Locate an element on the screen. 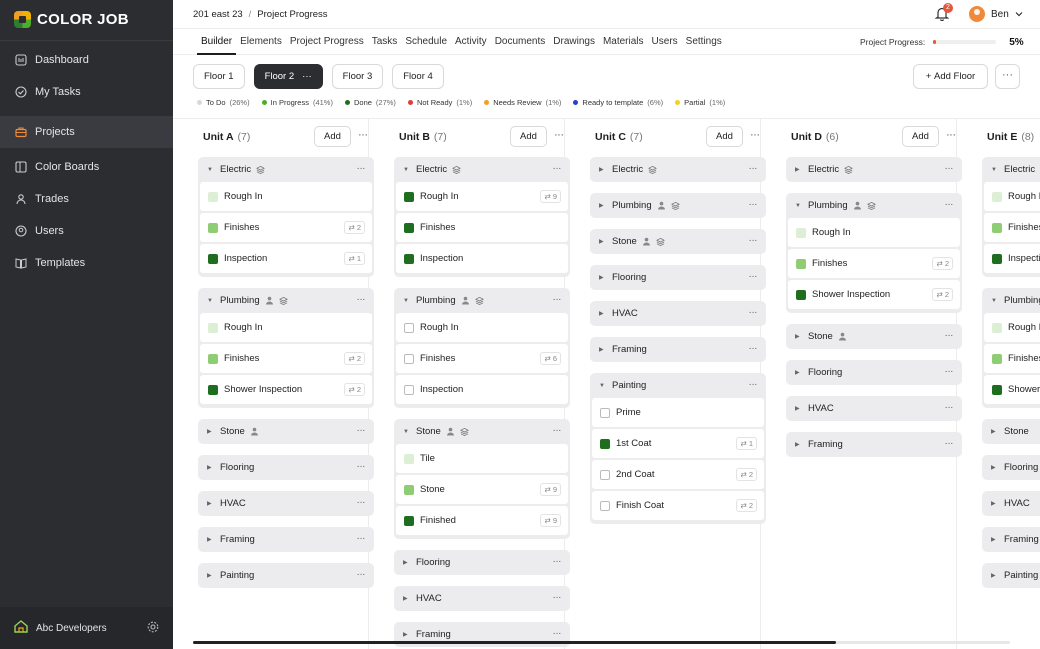  tab-builder: Builder is located at coordinates (217, 42).